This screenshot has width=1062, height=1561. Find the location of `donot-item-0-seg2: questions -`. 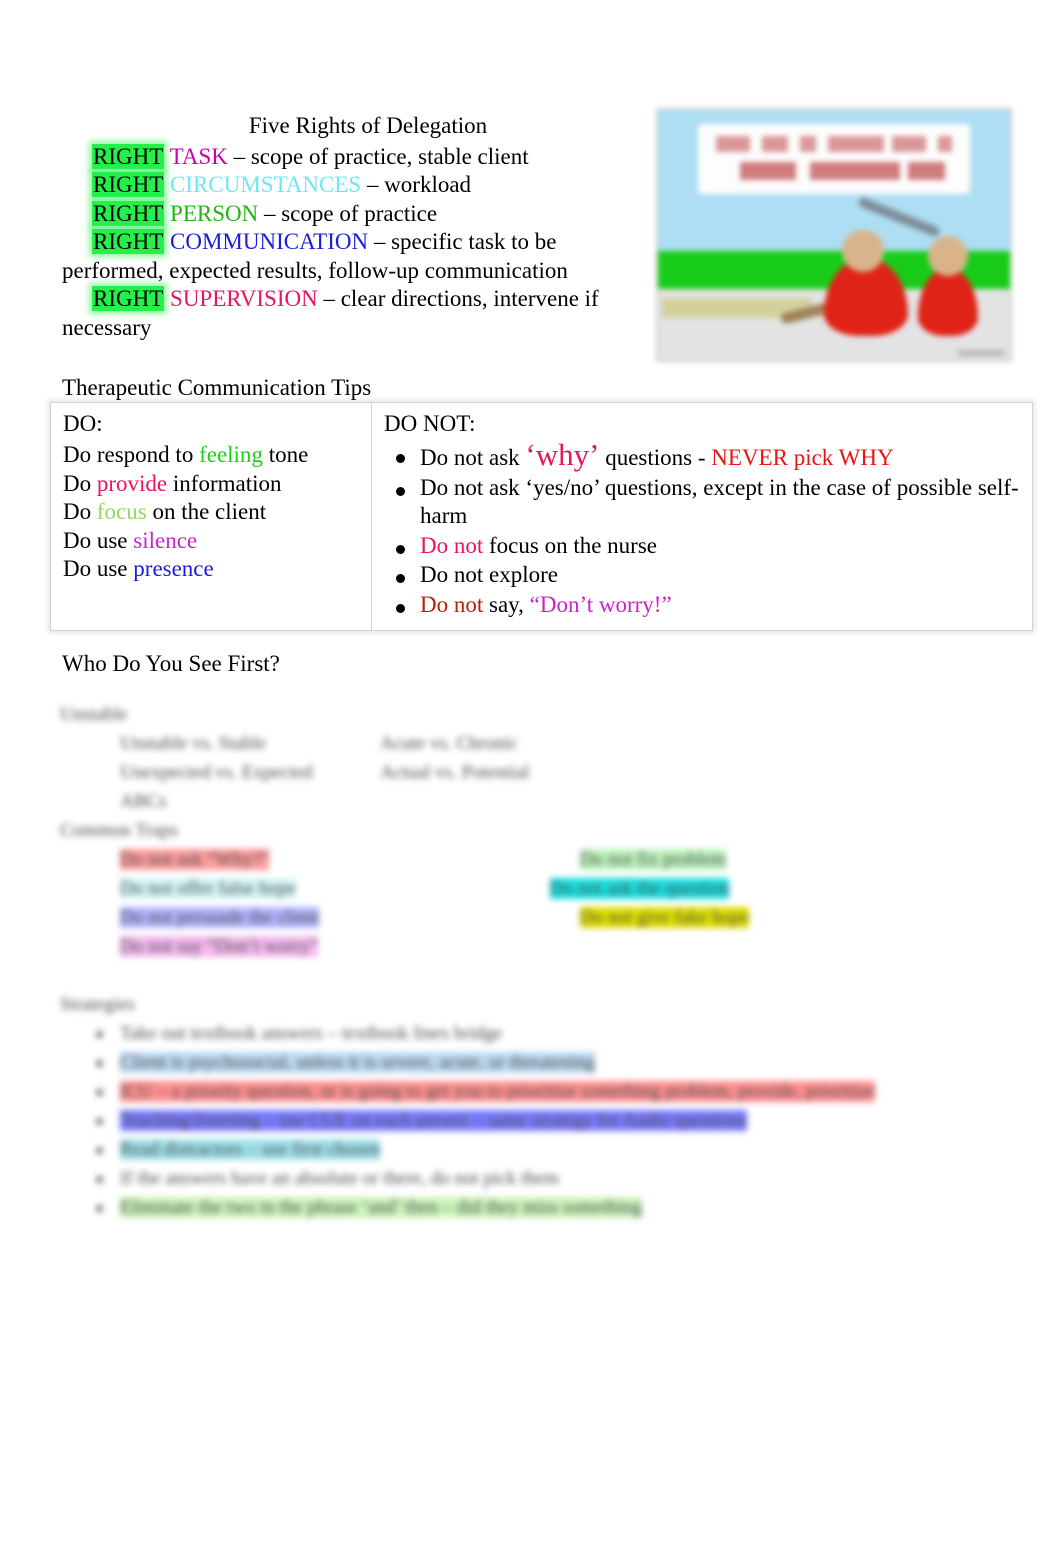

donot-item-0-seg2: questions - is located at coordinates (655, 457).